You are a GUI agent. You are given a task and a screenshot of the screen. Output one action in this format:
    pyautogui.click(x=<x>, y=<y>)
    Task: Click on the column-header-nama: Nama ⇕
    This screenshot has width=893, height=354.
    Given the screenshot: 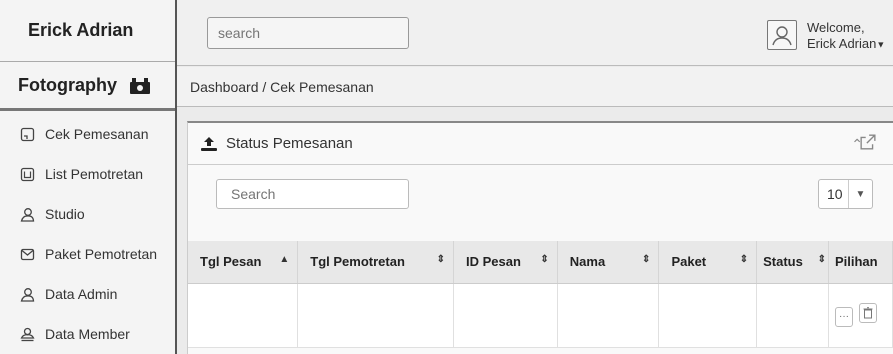 What is the action you would take?
    pyautogui.click(x=608, y=262)
    